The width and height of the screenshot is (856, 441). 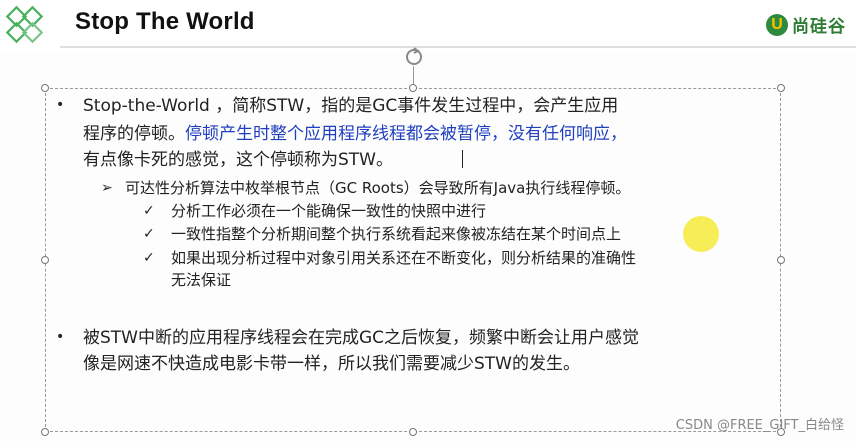 What do you see at coordinates (378, 188) in the screenshot?
I see `sub-point-text: 可达性分析算法中枚举根节点（GC Roots）会导致所有Java执行线程停顿。` at bounding box center [378, 188].